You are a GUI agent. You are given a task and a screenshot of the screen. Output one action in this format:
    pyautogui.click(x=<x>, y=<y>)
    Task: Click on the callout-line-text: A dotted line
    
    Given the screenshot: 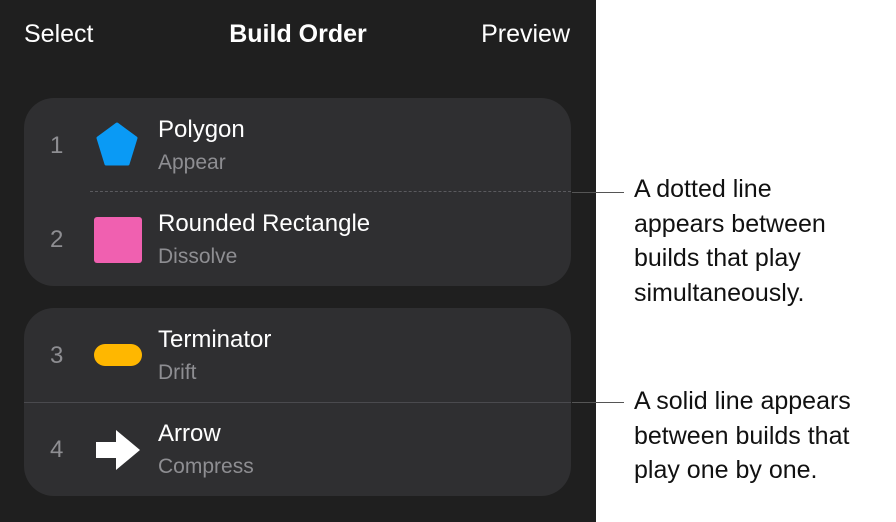 What is the action you would take?
    pyautogui.click(x=703, y=189)
    